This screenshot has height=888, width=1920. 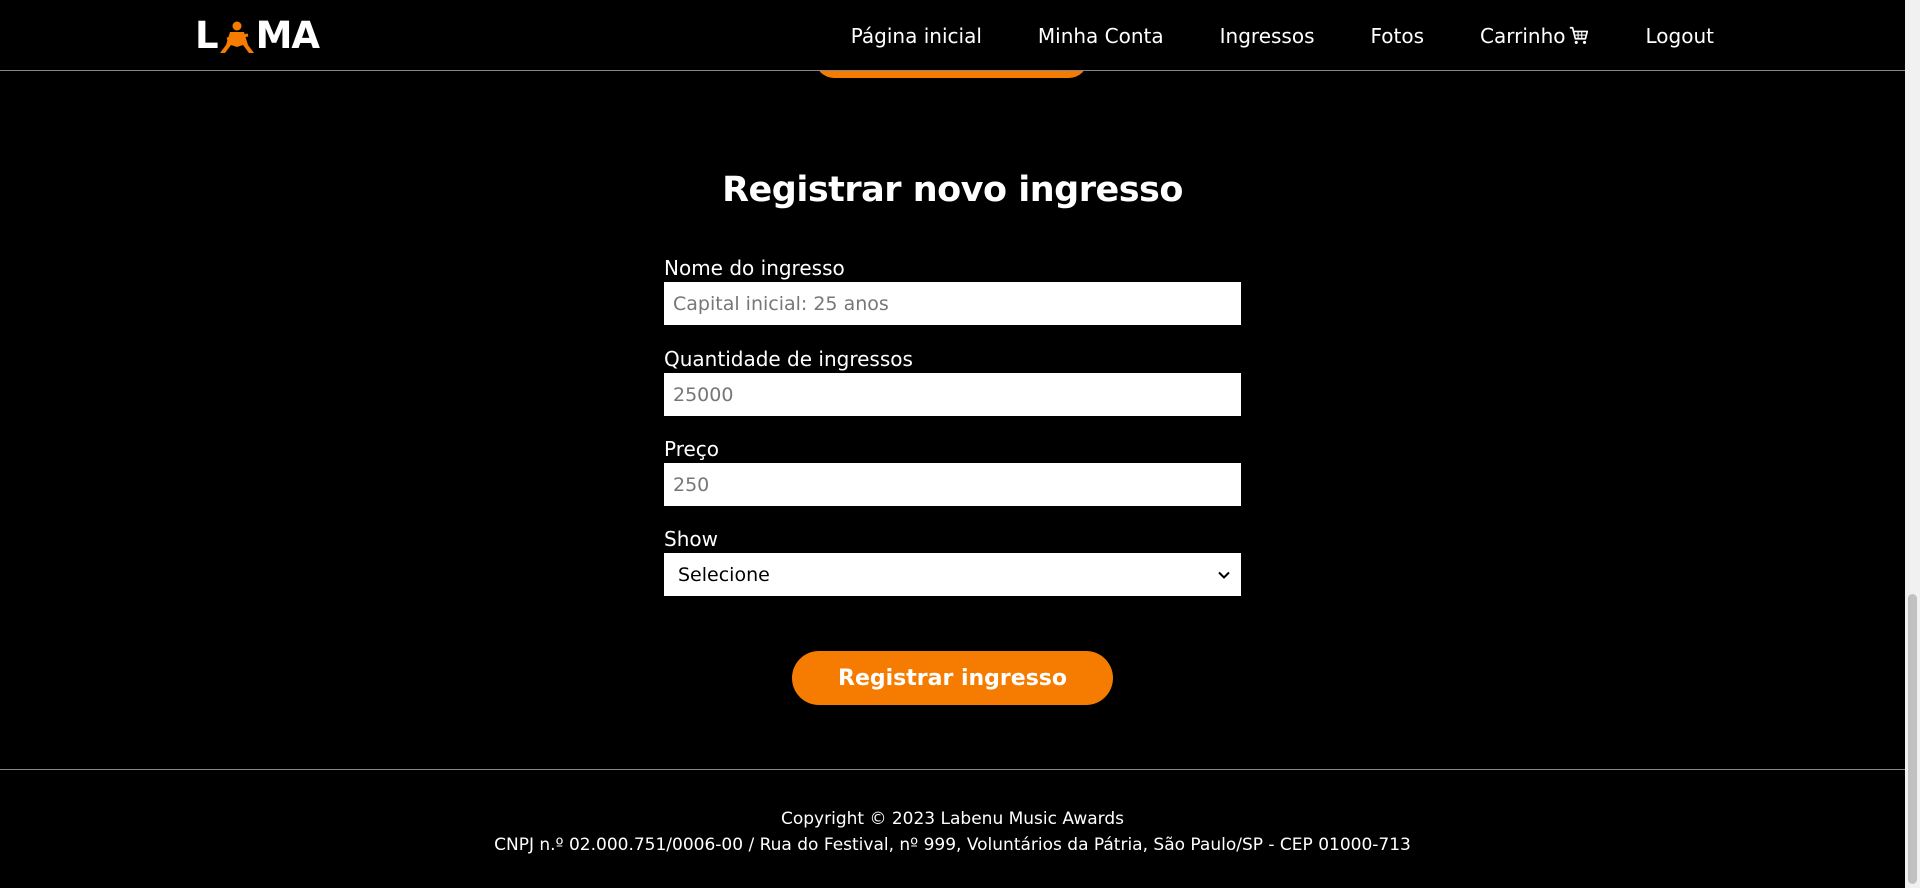 I want to click on footer-copyright: Copyright © 2023 Labenu Music Awards, so click(x=952, y=819).